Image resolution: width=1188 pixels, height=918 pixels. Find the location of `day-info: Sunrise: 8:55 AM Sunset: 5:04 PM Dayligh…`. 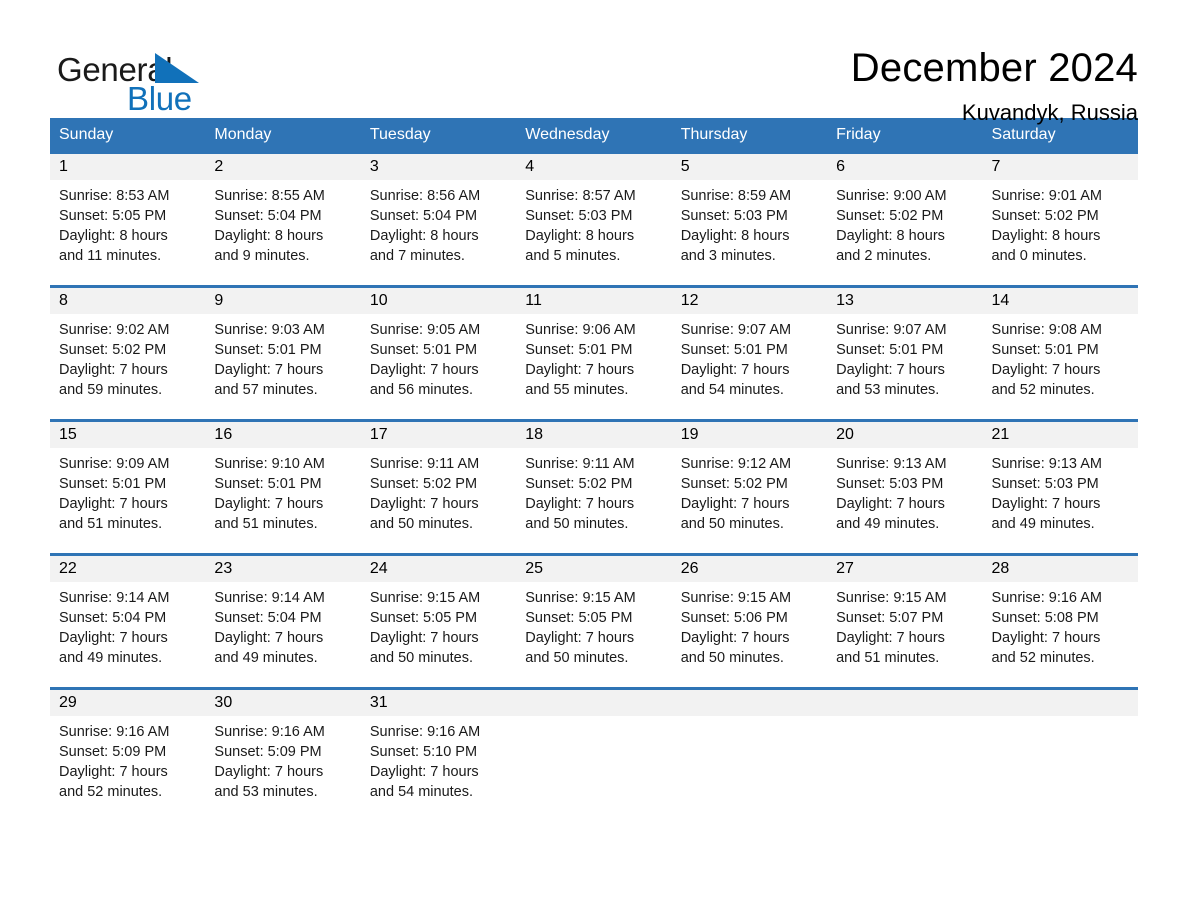

day-info: Sunrise: 8:55 AM Sunset: 5:04 PM Dayligh… is located at coordinates (282, 223).